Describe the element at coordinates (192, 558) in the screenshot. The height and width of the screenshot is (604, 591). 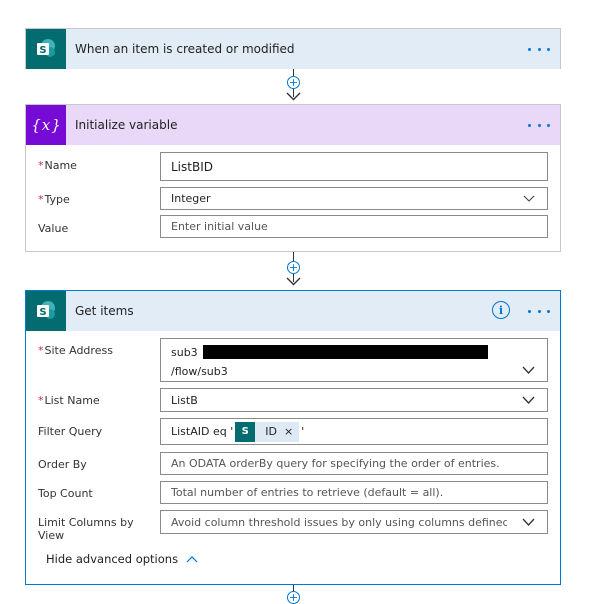
I see `chevron-up-icon` at that location.